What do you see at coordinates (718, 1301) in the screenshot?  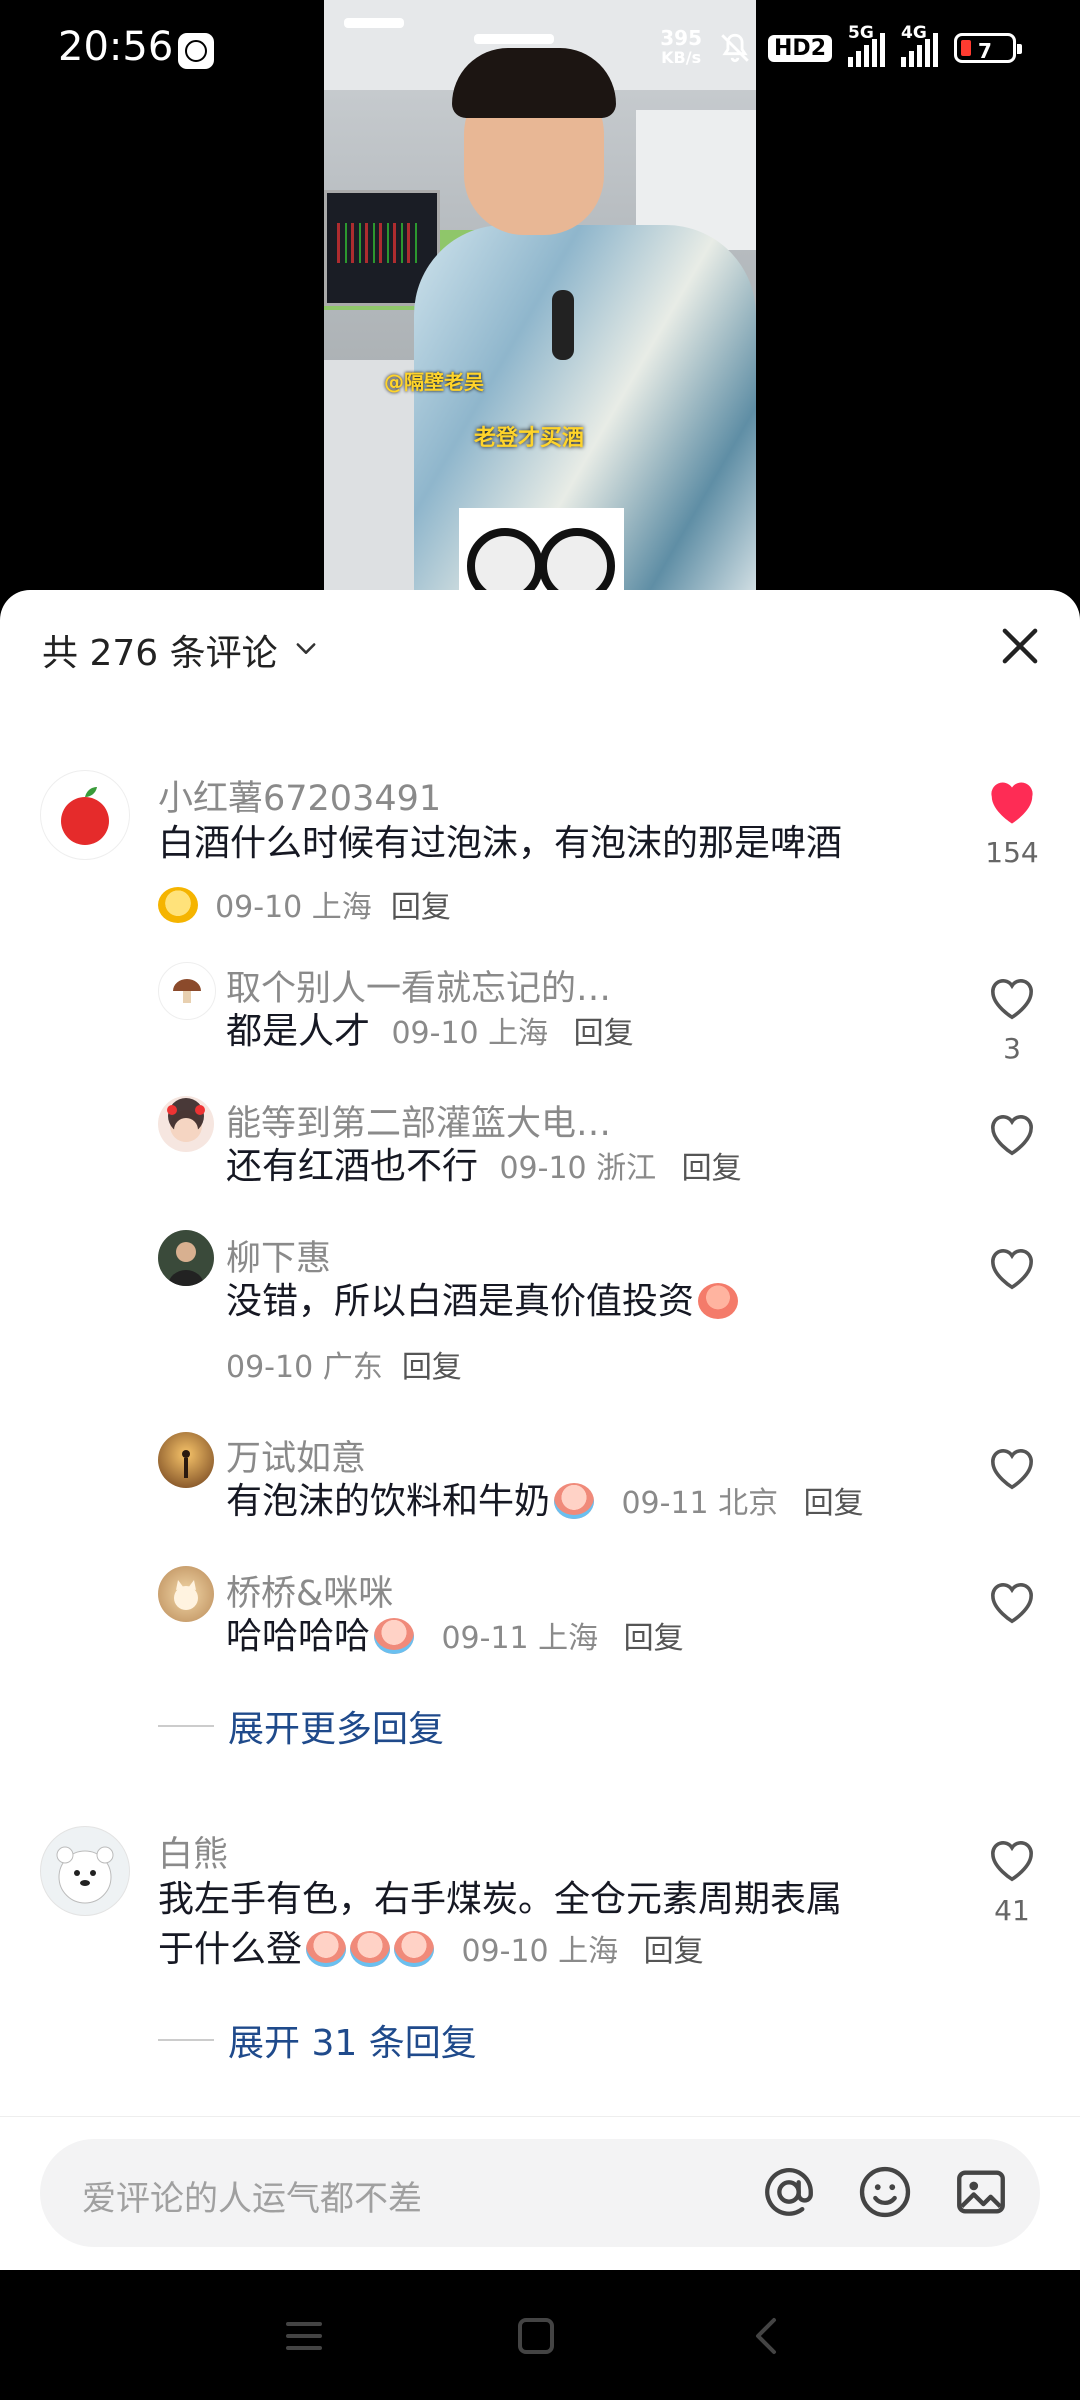 I see `emoji-laugh-icon` at bounding box center [718, 1301].